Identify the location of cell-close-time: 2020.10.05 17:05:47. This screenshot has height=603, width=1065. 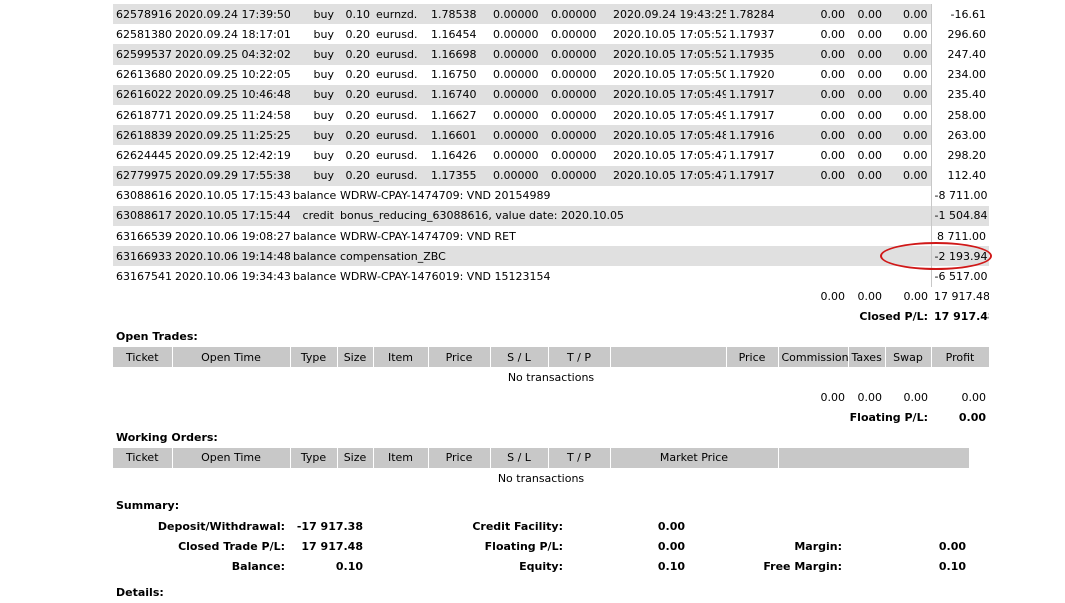
(669, 155).